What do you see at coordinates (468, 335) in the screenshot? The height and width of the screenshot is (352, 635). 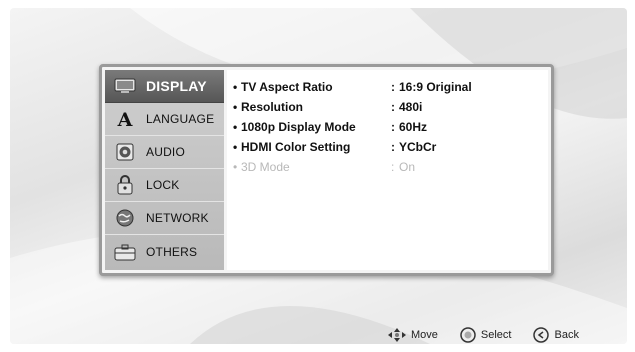 I see `enter-button-icon` at bounding box center [468, 335].